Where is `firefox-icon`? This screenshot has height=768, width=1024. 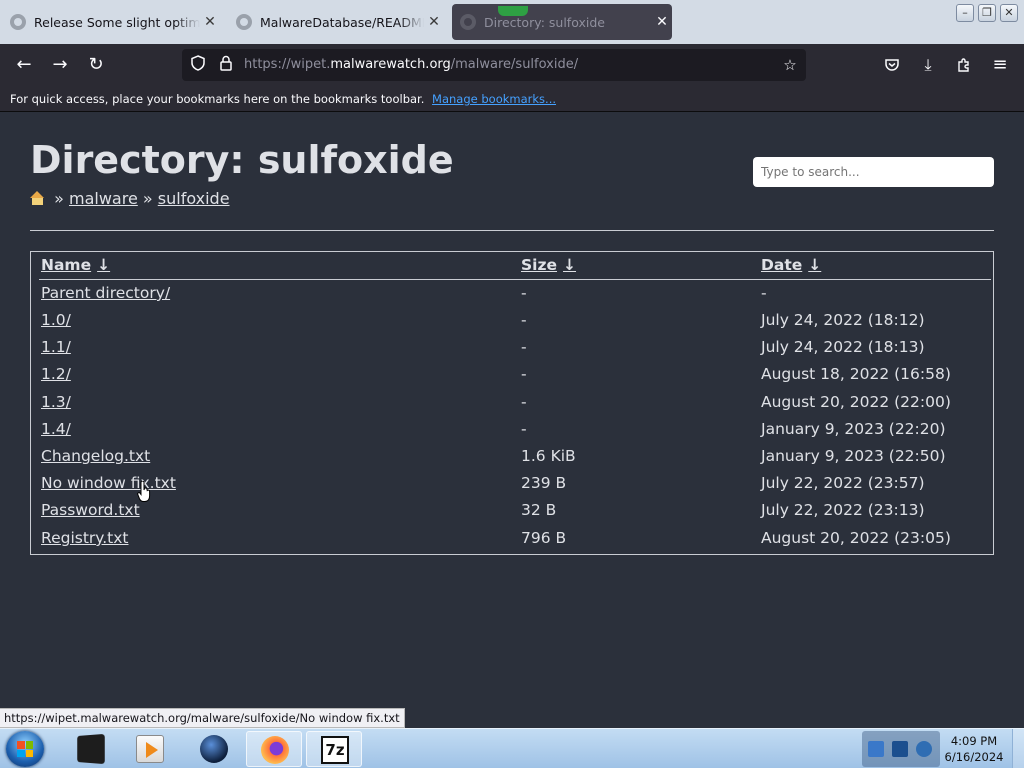 firefox-icon is located at coordinates (275, 750).